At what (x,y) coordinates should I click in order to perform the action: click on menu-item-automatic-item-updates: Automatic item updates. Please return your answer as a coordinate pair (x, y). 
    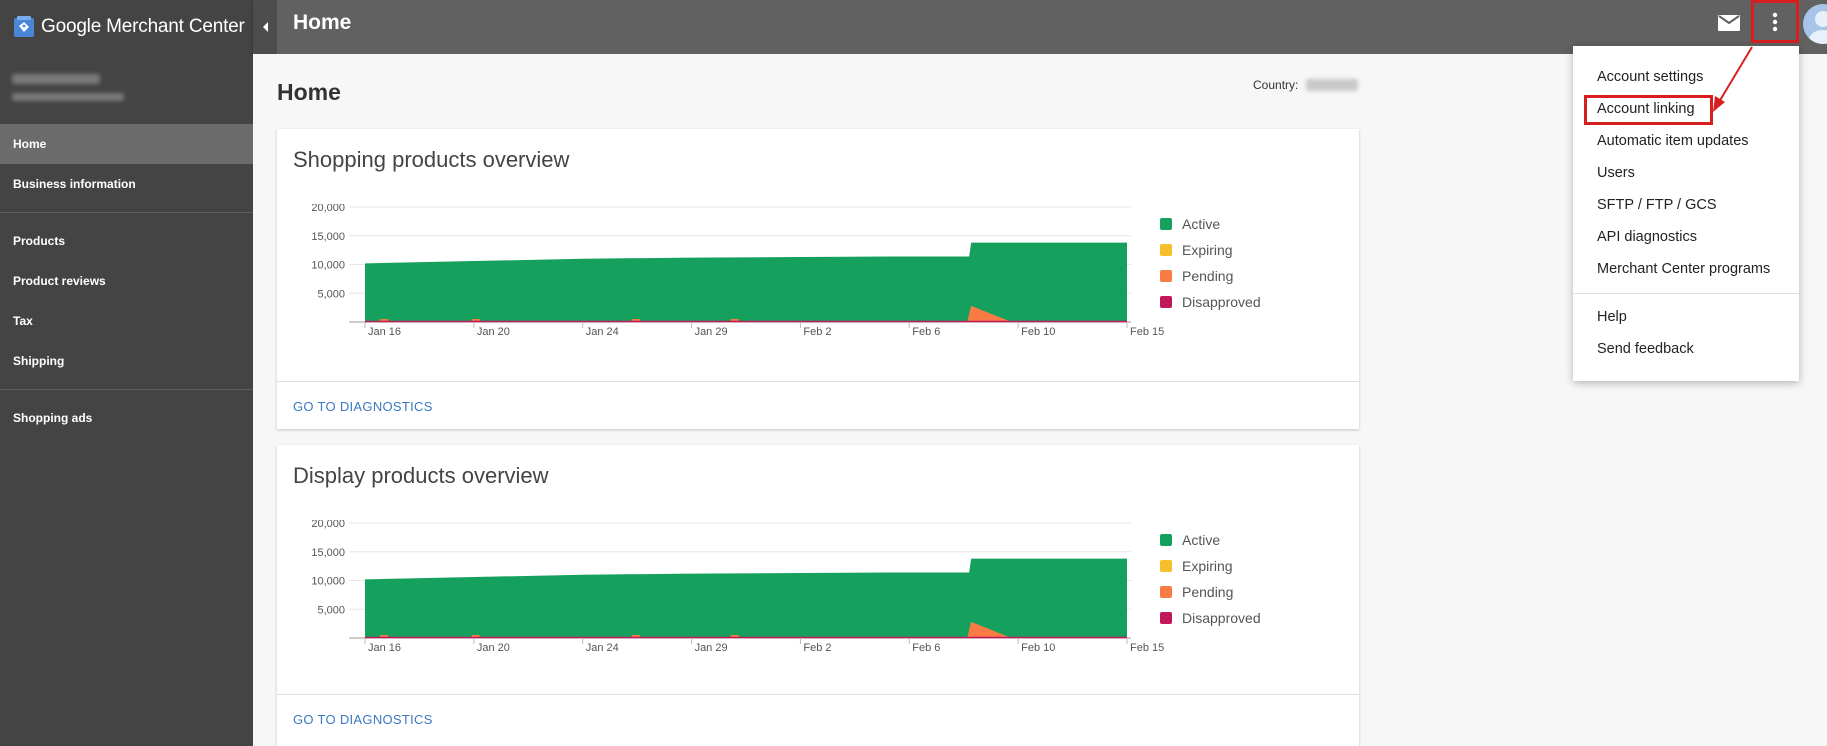
    Looking at the image, I should click on (1673, 141).